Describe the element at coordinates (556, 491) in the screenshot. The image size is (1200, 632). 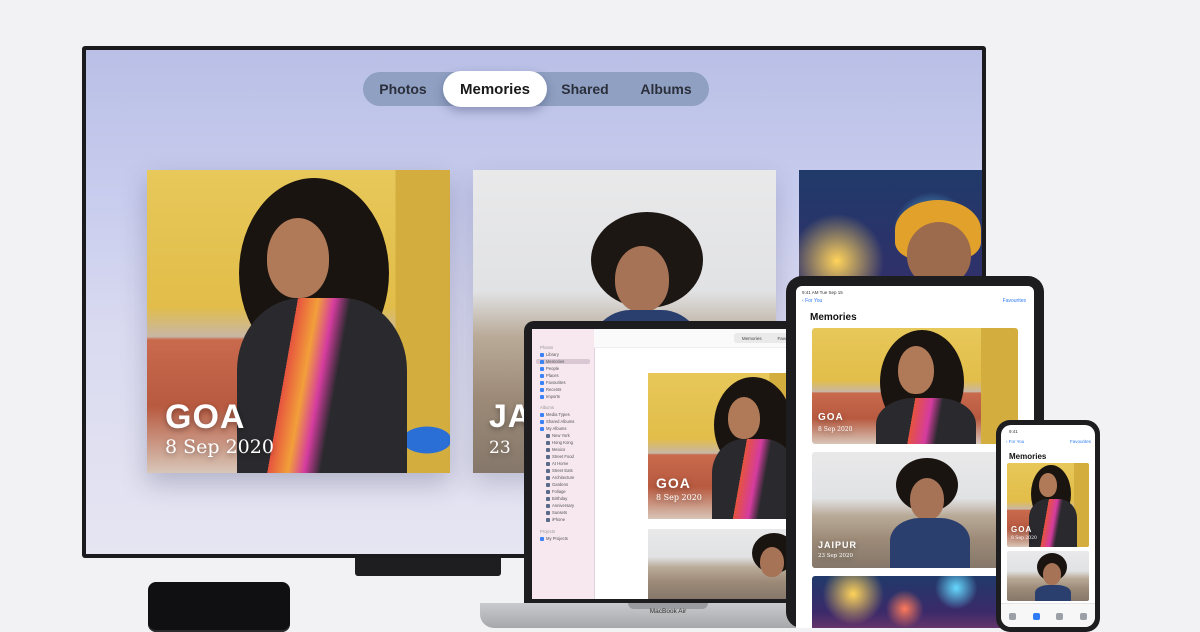
I see `sidebar-album-item: Foliage` at that location.